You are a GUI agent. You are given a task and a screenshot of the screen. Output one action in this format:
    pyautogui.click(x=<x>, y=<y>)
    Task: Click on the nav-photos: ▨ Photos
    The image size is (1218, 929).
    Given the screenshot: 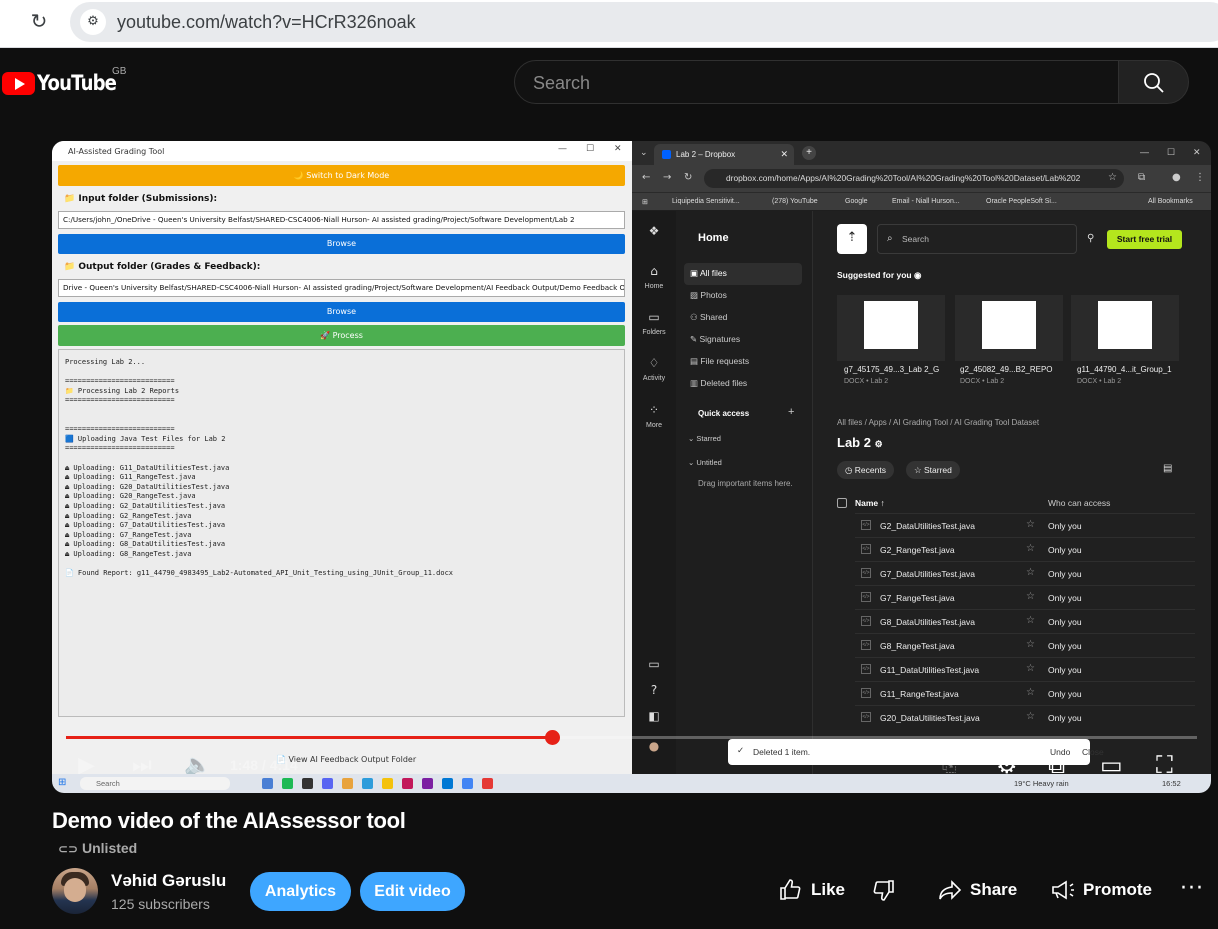 What is the action you would take?
    pyautogui.click(x=708, y=295)
    